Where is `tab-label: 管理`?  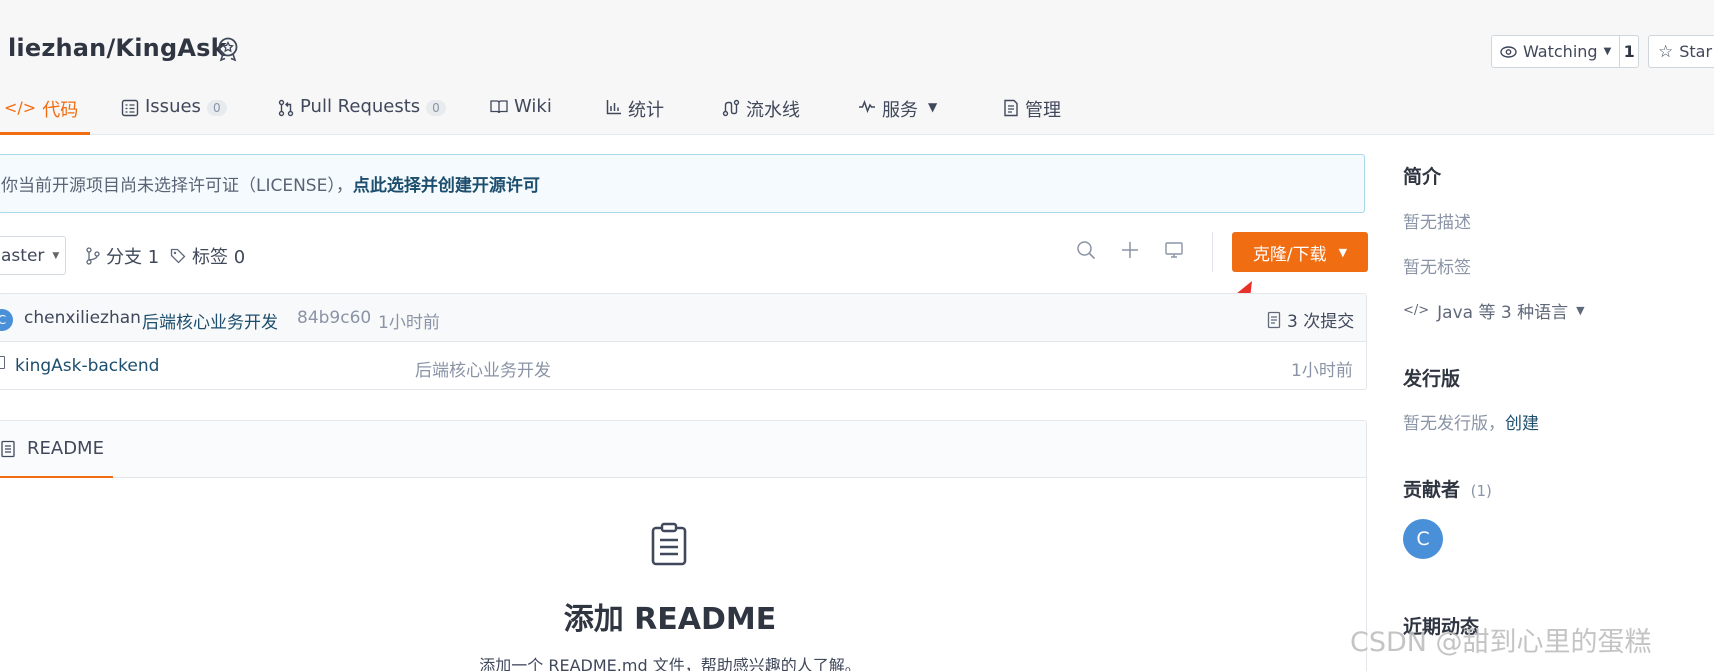 tab-label: 管理 is located at coordinates (1043, 110).